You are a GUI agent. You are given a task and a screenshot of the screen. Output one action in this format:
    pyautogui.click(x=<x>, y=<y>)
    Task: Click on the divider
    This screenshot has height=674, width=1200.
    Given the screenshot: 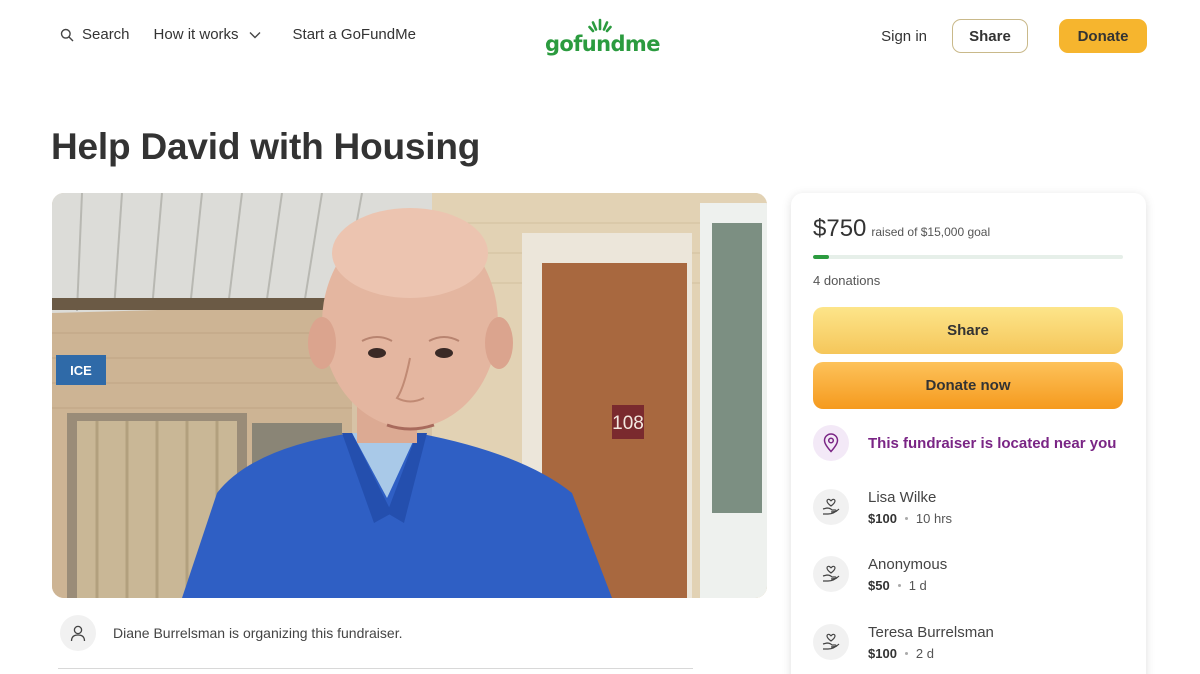 What is the action you would take?
    pyautogui.click(x=375, y=668)
    